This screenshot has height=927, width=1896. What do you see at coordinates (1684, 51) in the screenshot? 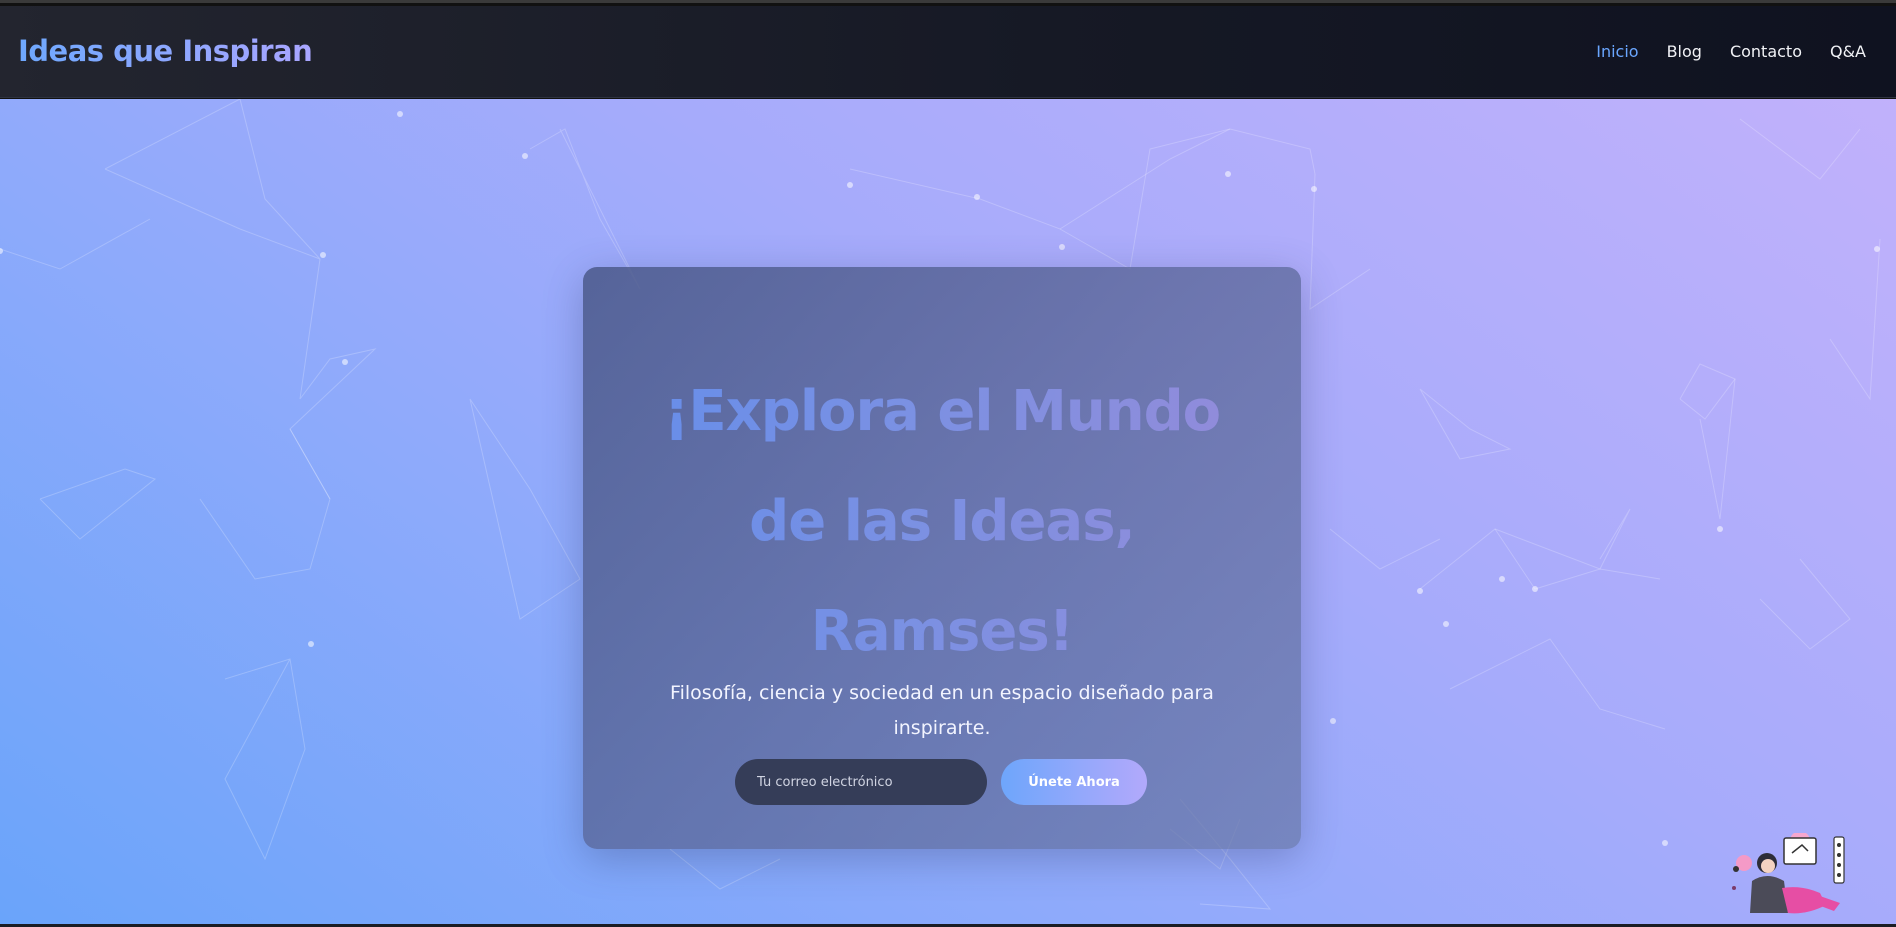
I see `nav-link-blog: Blog` at bounding box center [1684, 51].